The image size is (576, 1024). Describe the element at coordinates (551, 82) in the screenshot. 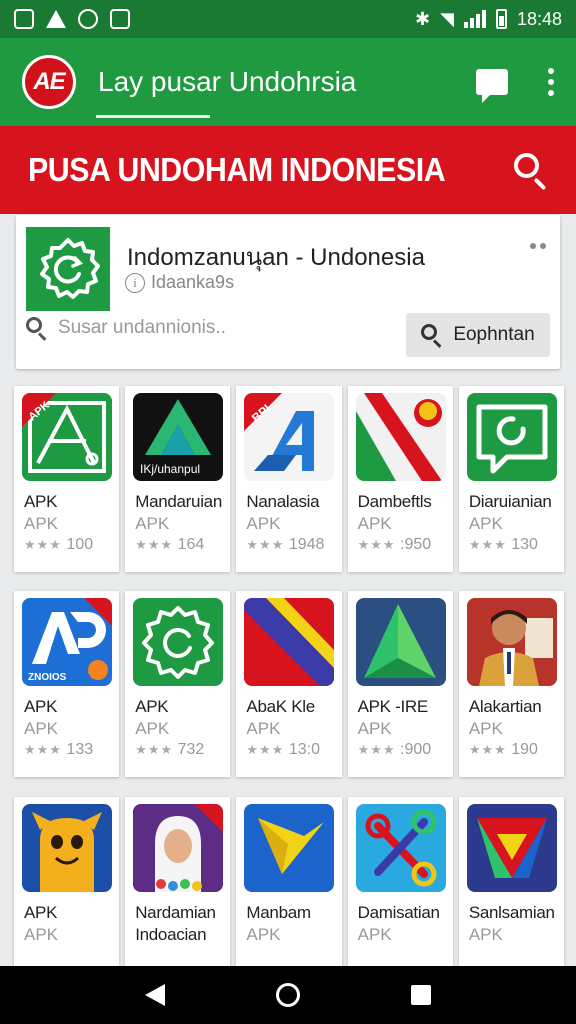

I see `more-options-icon` at that location.